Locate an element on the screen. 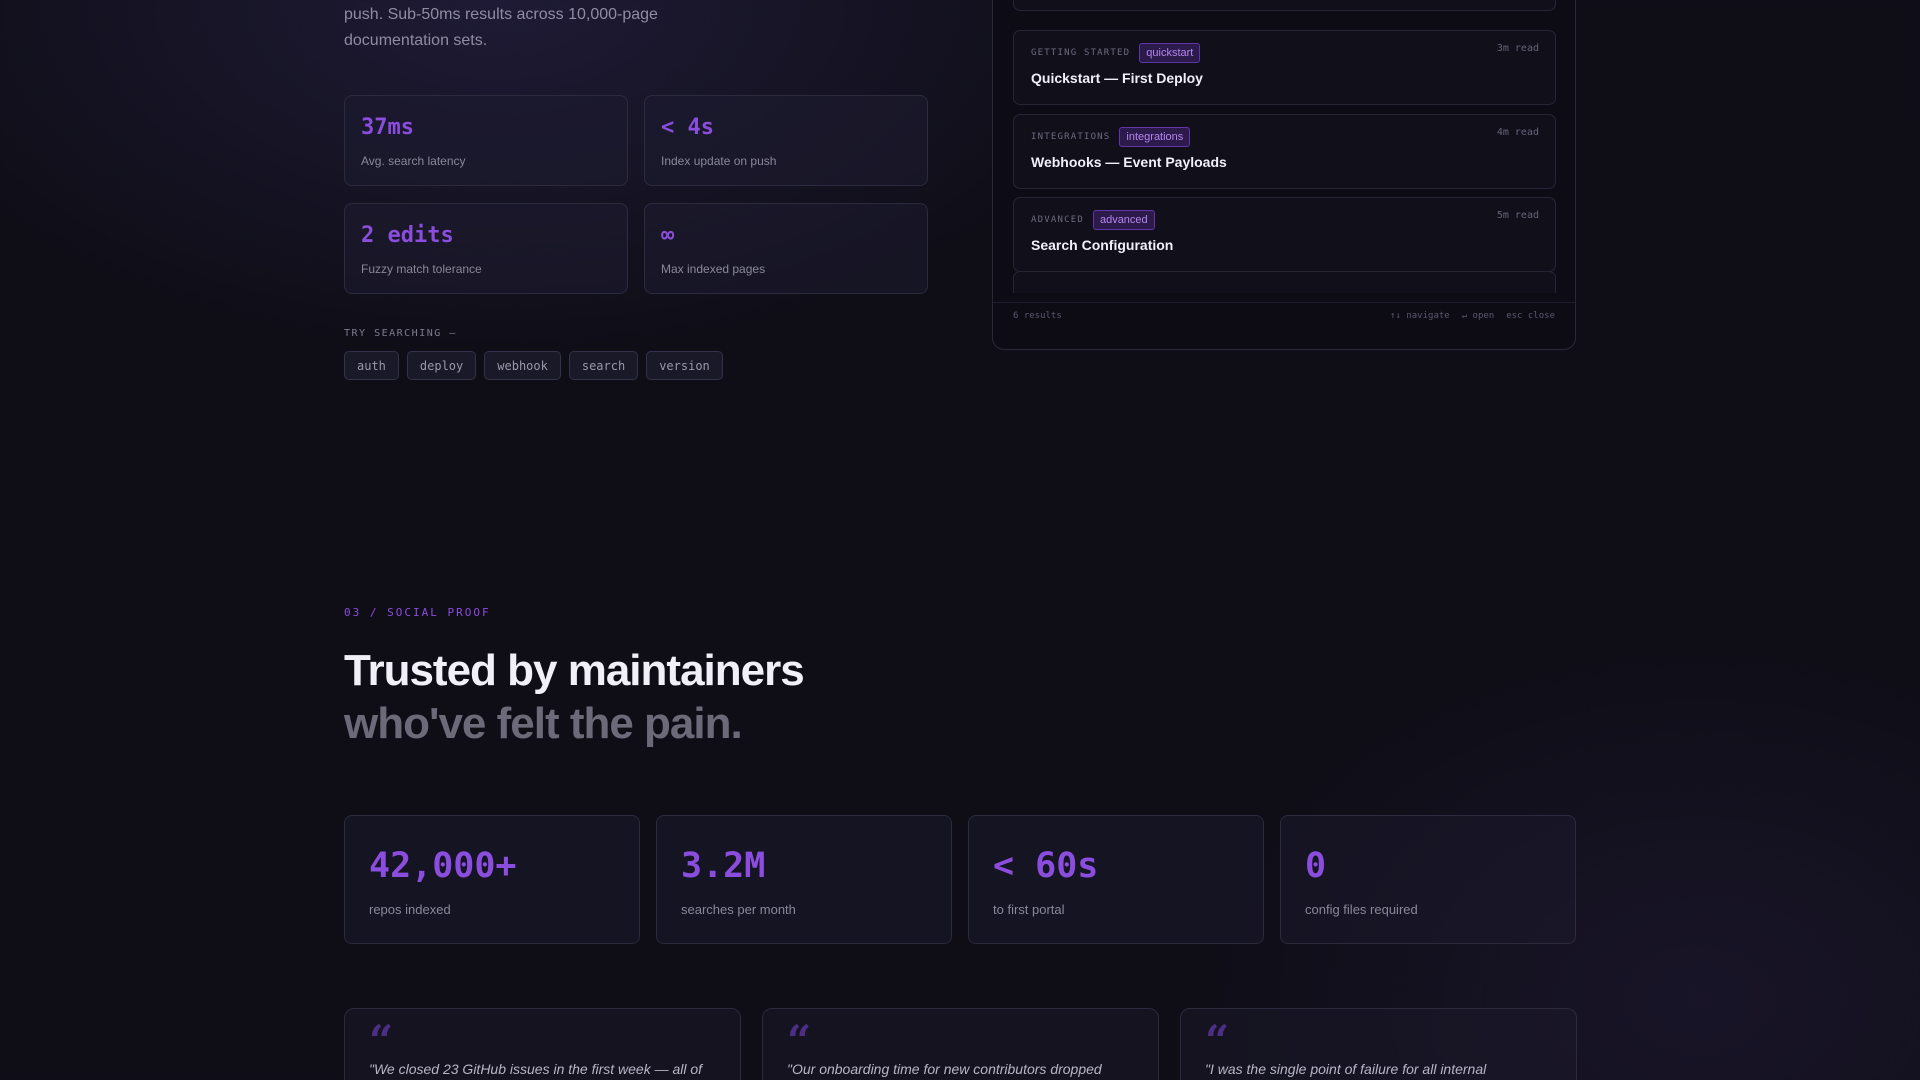 This screenshot has height=1080, width=1920. stat-value: < 4s is located at coordinates (687, 127).